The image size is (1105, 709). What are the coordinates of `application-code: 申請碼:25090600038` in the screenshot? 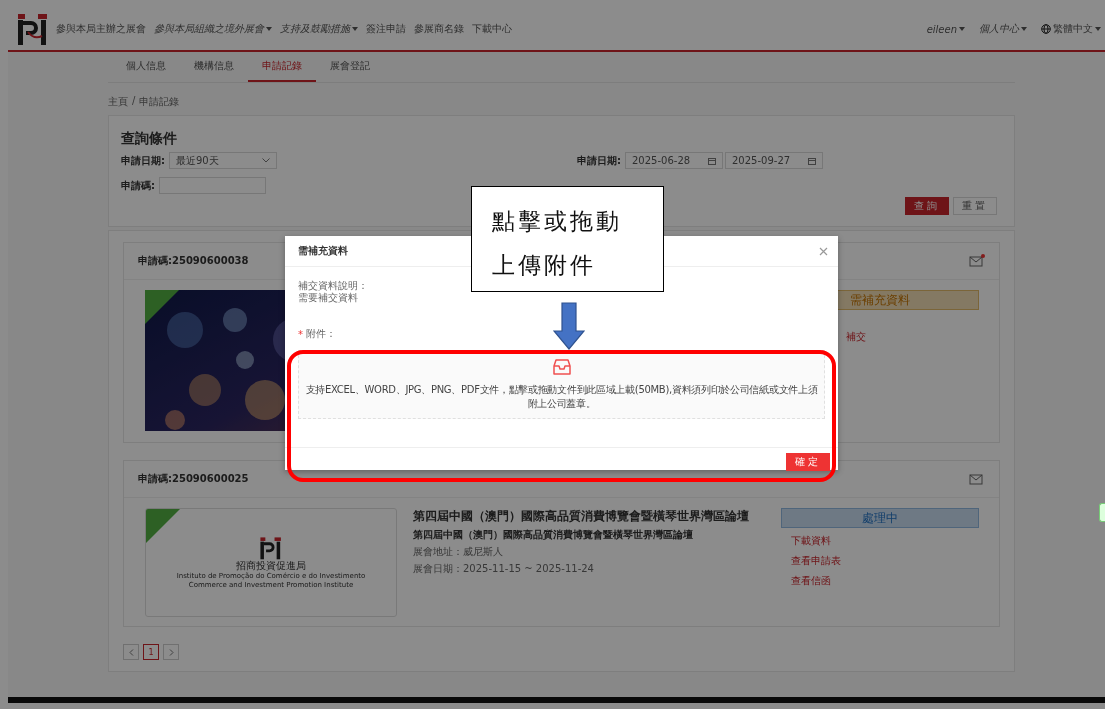 It's located at (193, 261).